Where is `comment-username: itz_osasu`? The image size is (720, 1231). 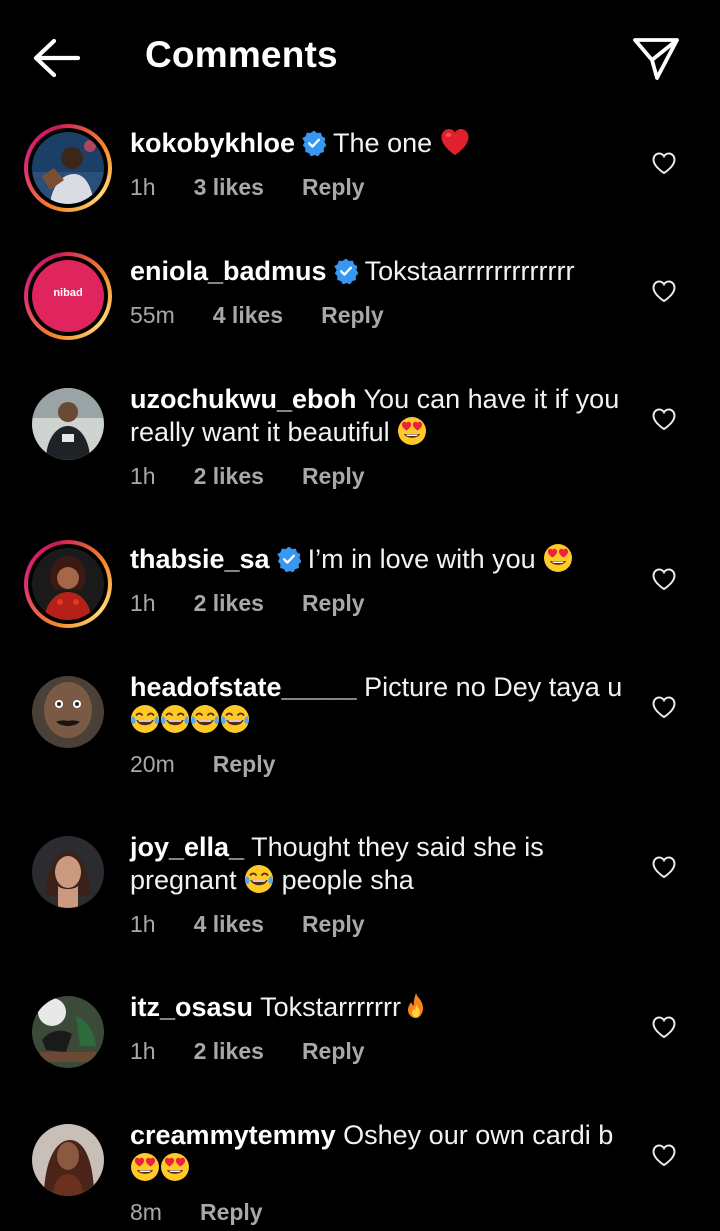 comment-username: itz_osasu is located at coordinates (191, 1007).